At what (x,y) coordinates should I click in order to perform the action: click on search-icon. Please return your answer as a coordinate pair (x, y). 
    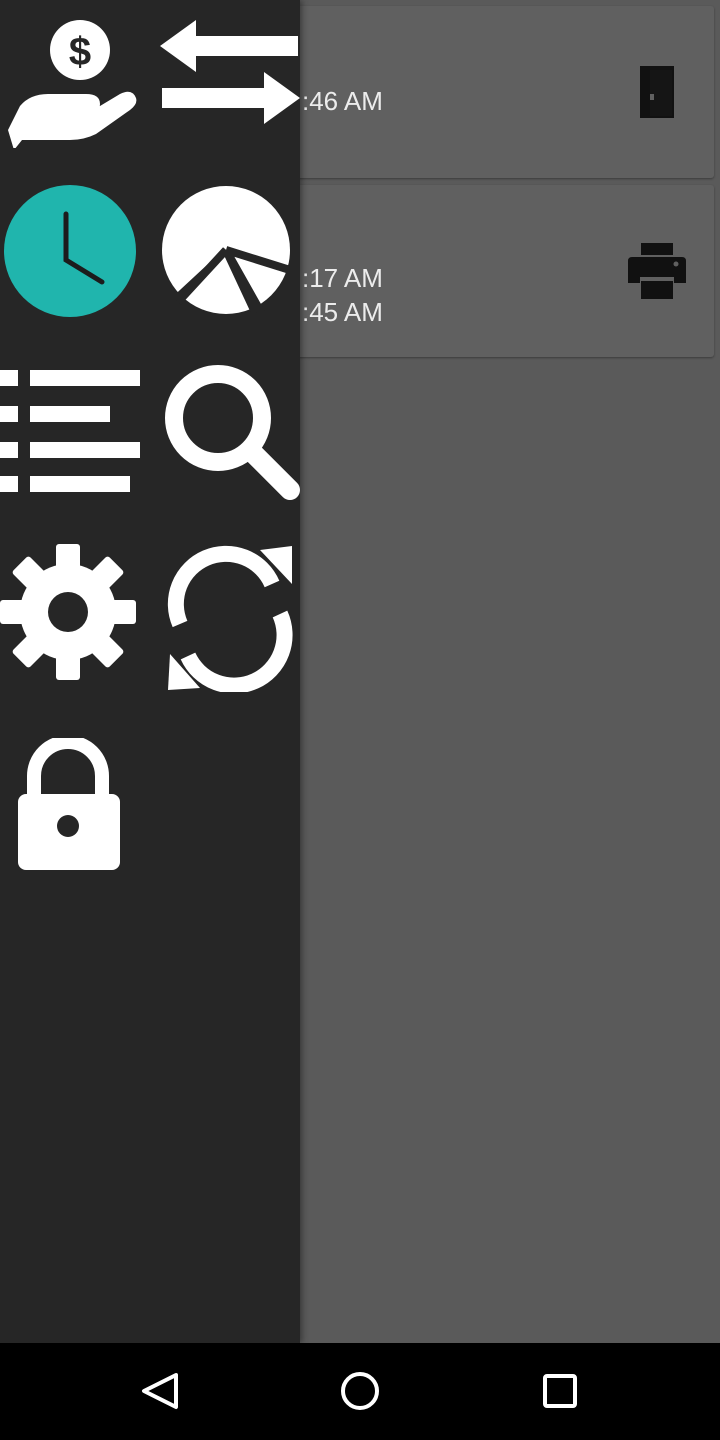
    Looking at the image, I should click on (232, 432).